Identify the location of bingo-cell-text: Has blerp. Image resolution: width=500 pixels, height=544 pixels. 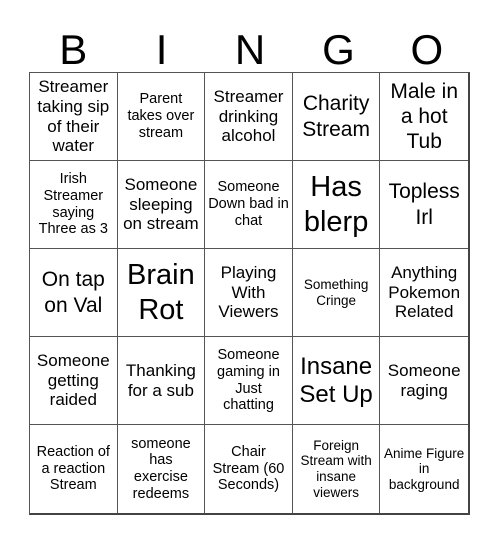
(336, 204).